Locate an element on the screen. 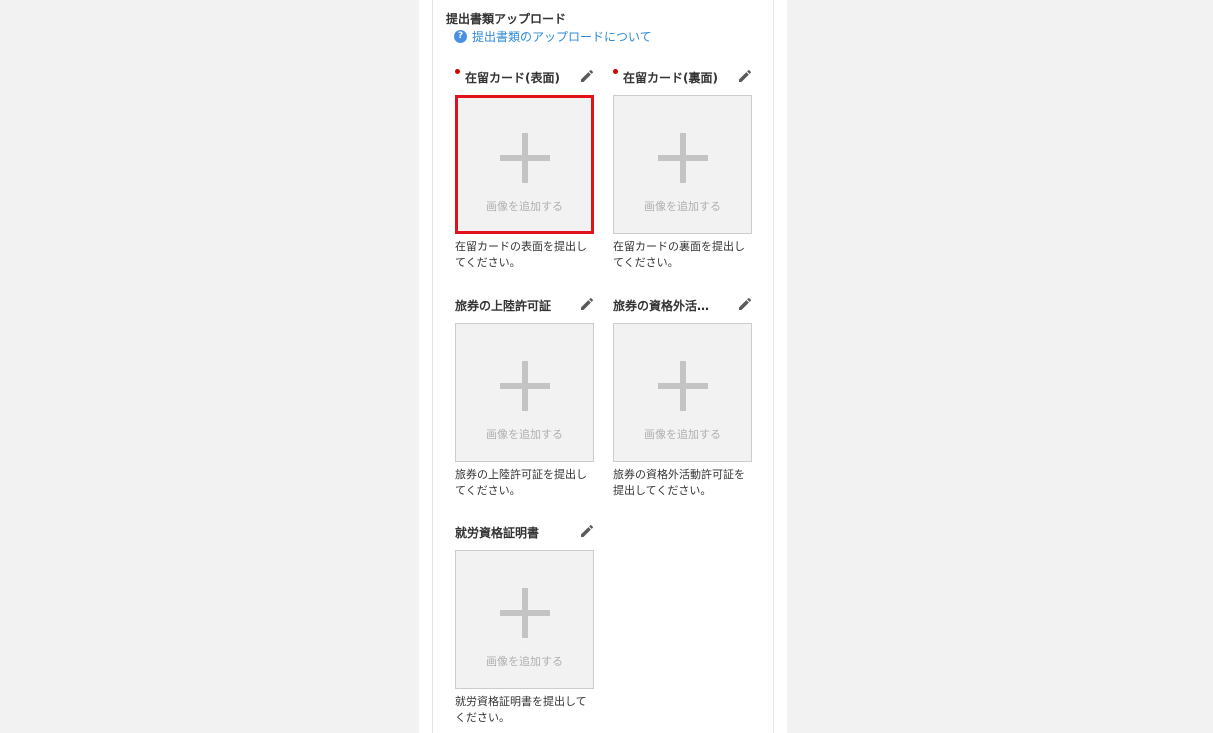 The image size is (1213, 733). panel-divider-left is located at coordinates (432, 366).